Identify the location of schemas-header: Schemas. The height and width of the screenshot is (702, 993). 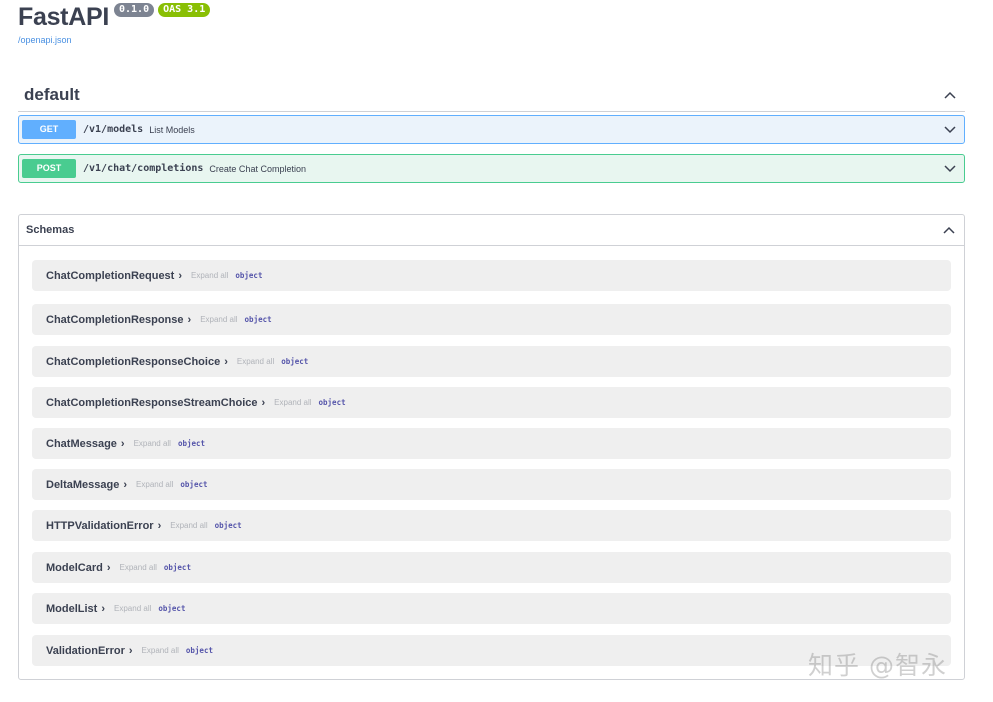
(491, 230).